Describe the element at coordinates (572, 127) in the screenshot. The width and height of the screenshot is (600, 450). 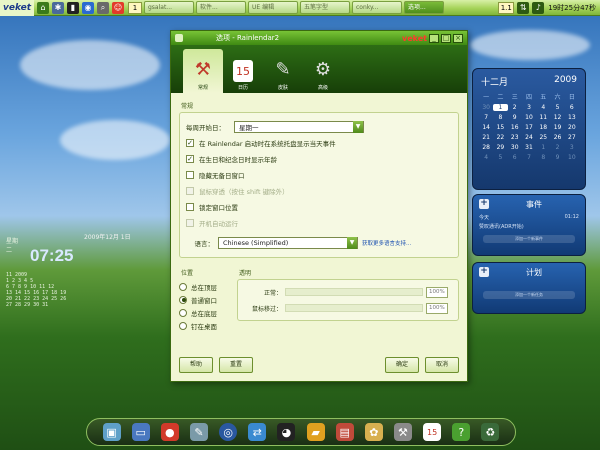
I see `calendar-day: 20` at that location.